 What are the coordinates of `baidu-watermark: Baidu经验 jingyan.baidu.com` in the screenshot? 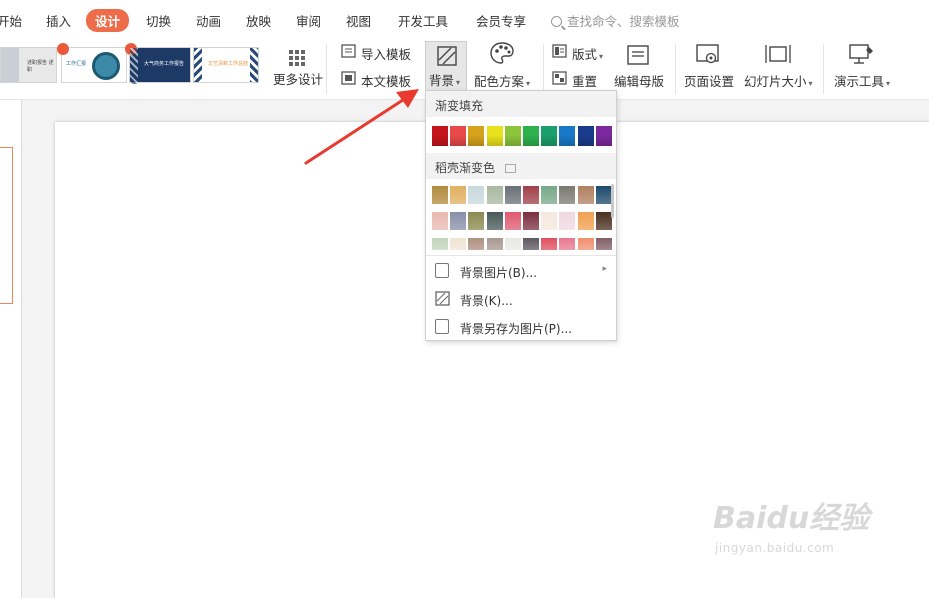 It's located at (791, 524).